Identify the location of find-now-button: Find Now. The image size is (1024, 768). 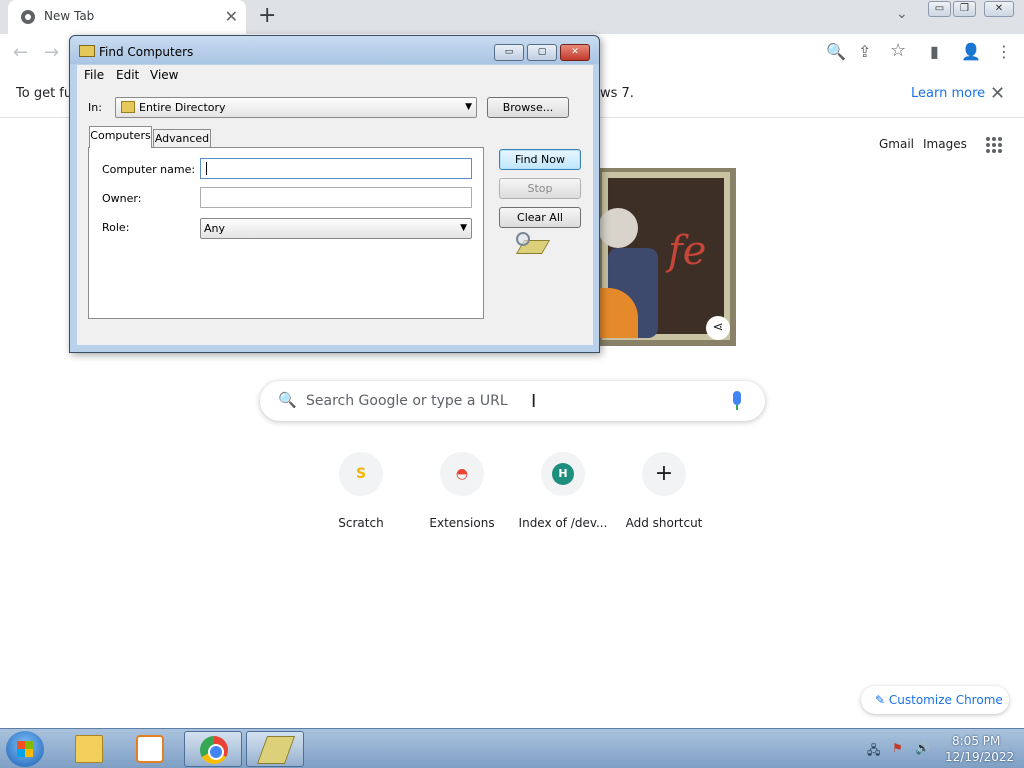
(540, 159).